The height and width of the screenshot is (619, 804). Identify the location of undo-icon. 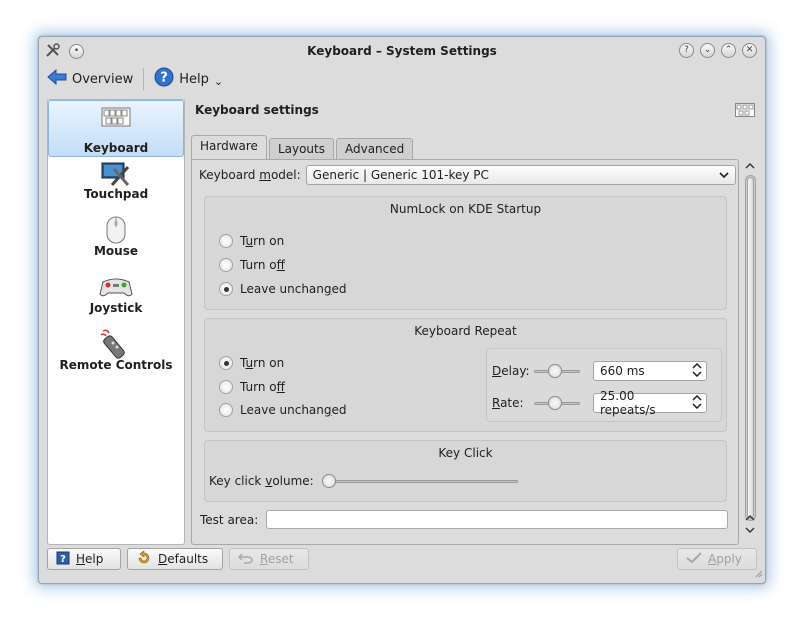
(246, 559).